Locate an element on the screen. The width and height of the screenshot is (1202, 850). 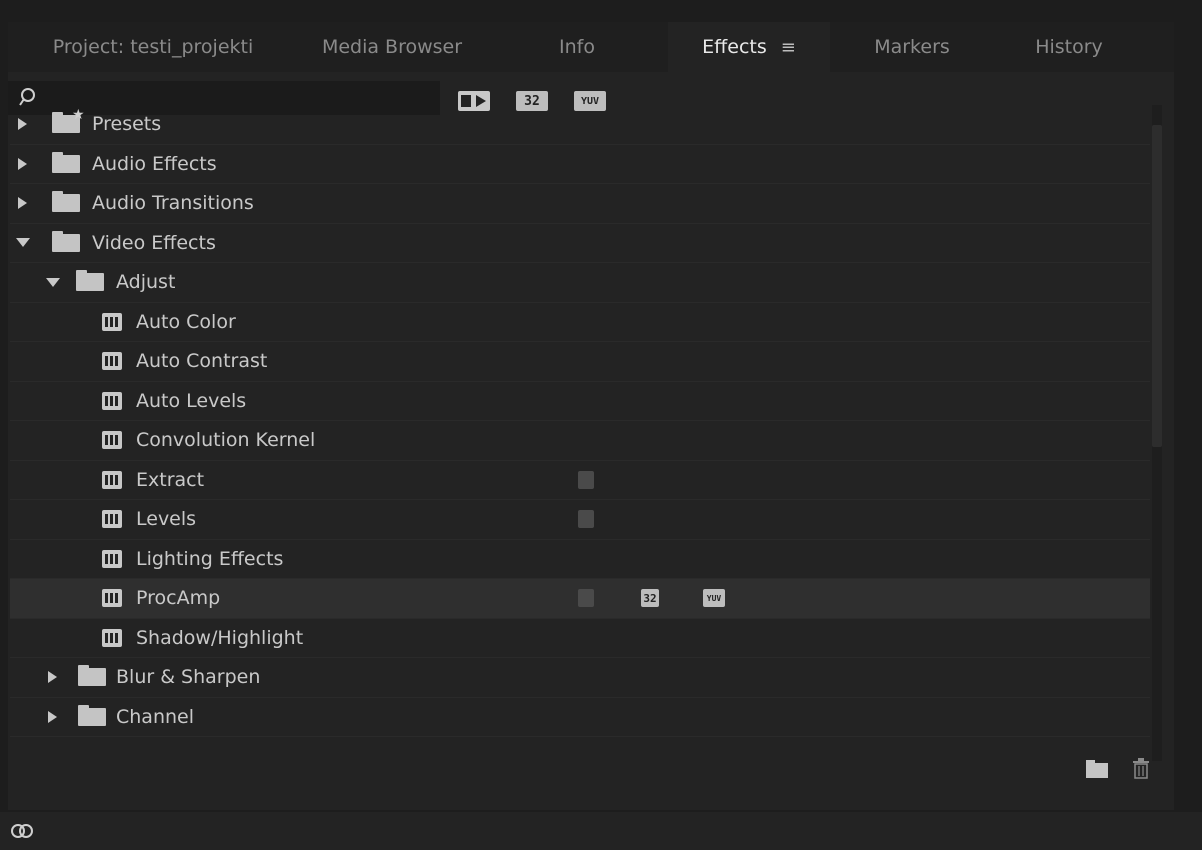
tree-item-label: Blur & Sharpen is located at coordinates (188, 677).